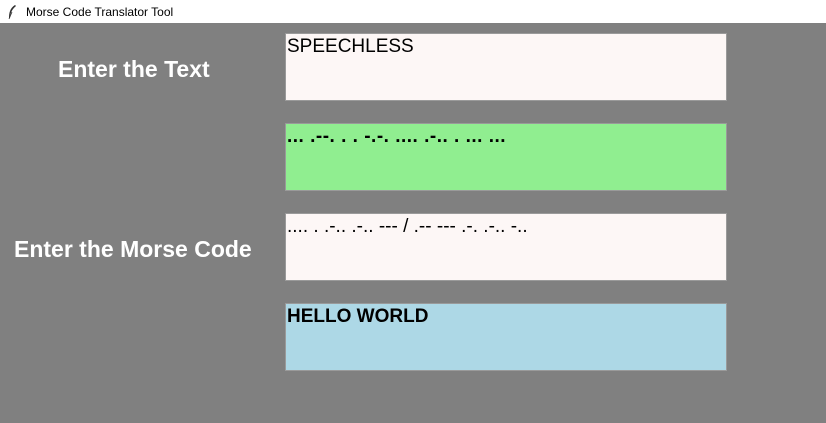 The image size is (826, 423). I want to click on text-output-box: HELLO WORLD, so click(506, 337).